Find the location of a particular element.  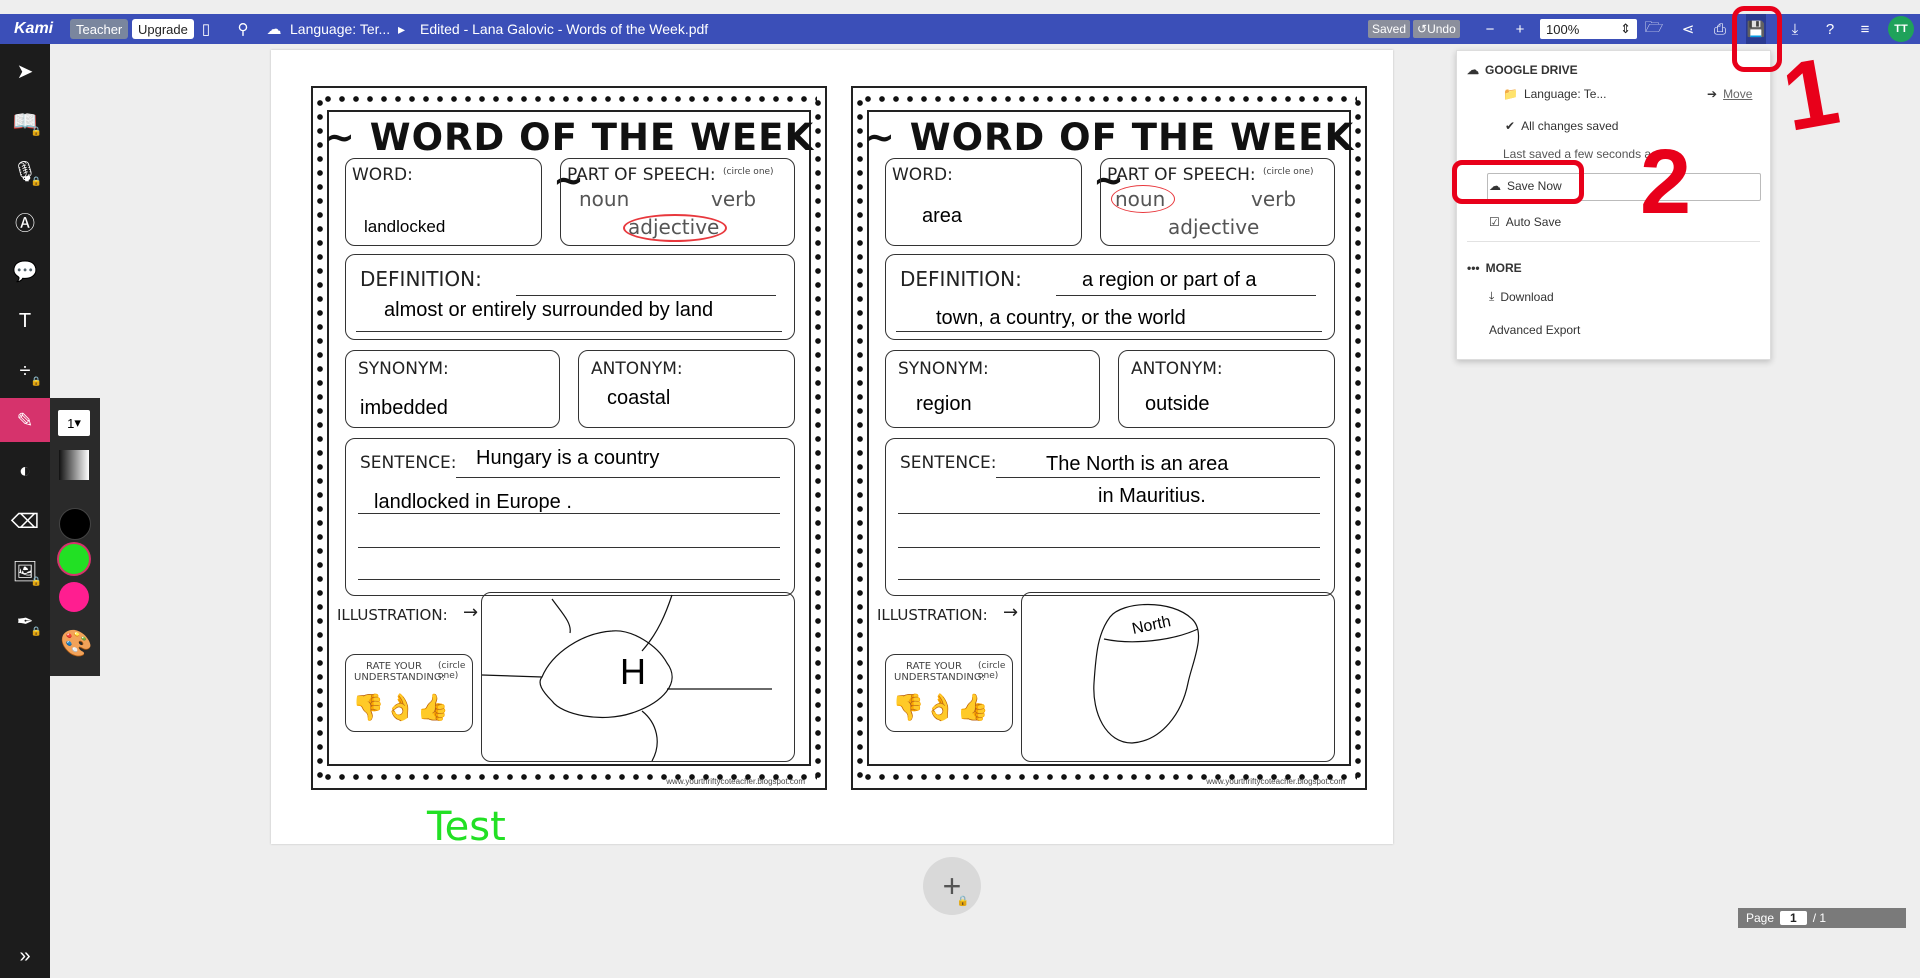

sentence-label: SENTENCE: is located at coordinates (408, 463).